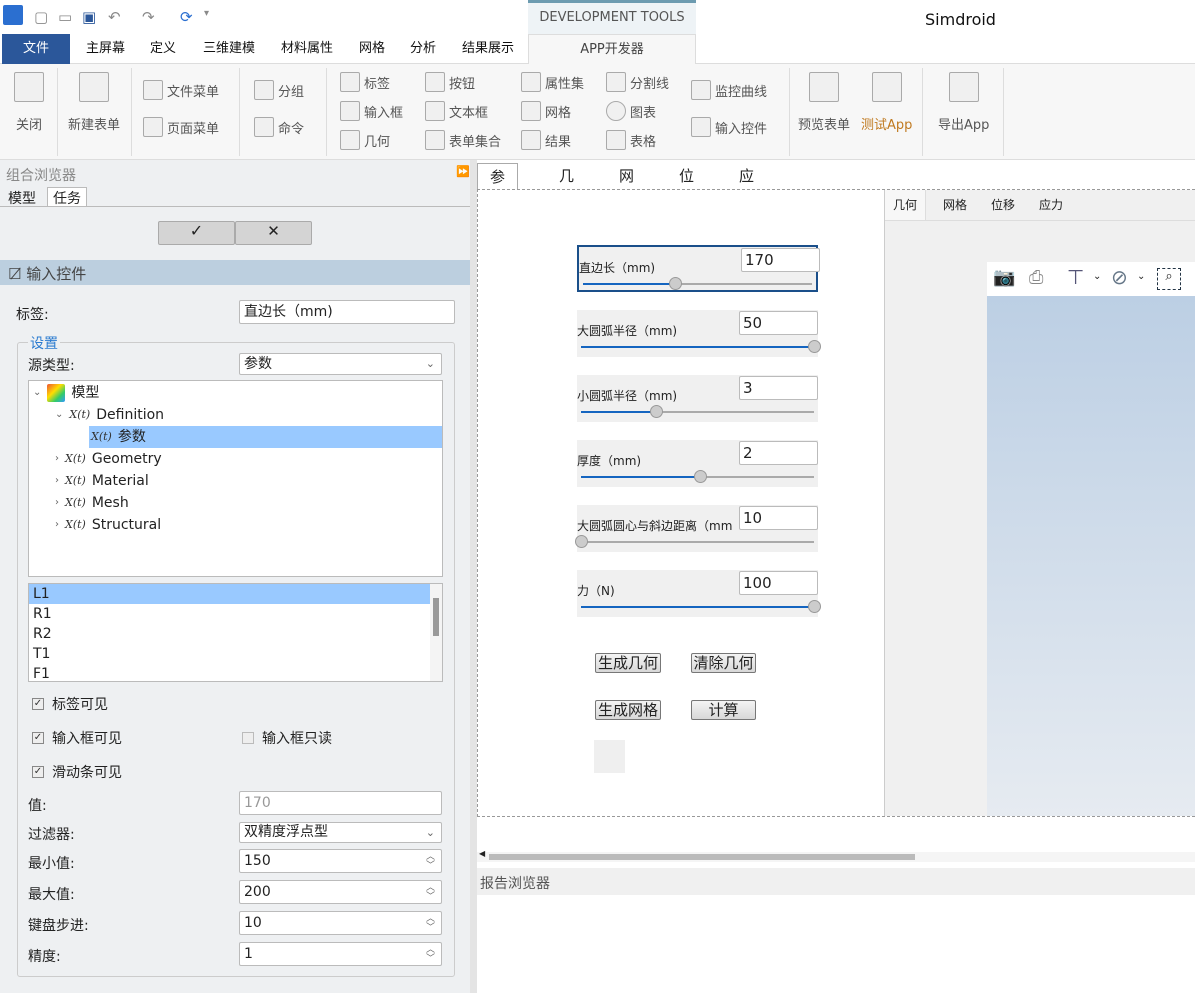 This screenshot has height=993, width=1195. I want to click on menu-material: 材料属性, so click(307, 49).